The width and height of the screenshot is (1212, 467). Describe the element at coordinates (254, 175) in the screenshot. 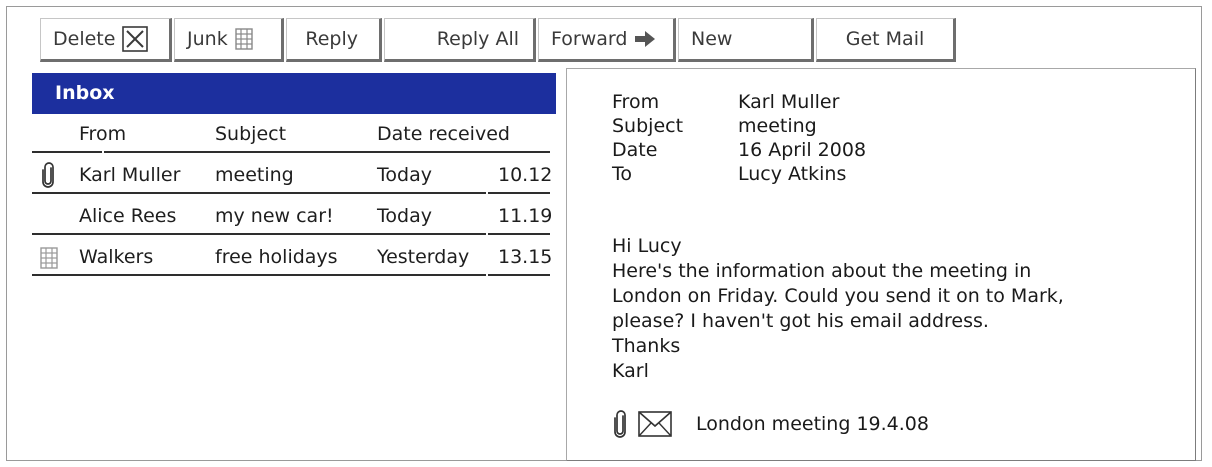

I see `email-subject: meeting` at that location.